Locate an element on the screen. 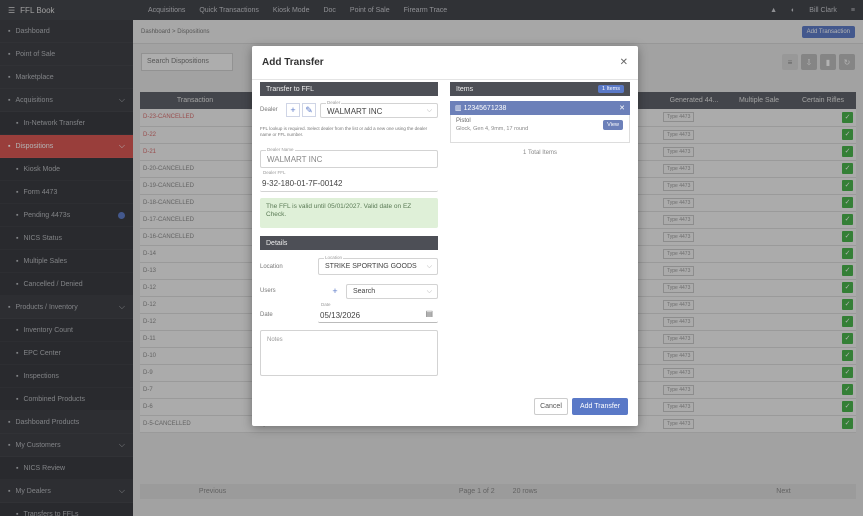 This screenshot has height=516, width=863. add-user-icon: + is located at coordinates (335, 291).